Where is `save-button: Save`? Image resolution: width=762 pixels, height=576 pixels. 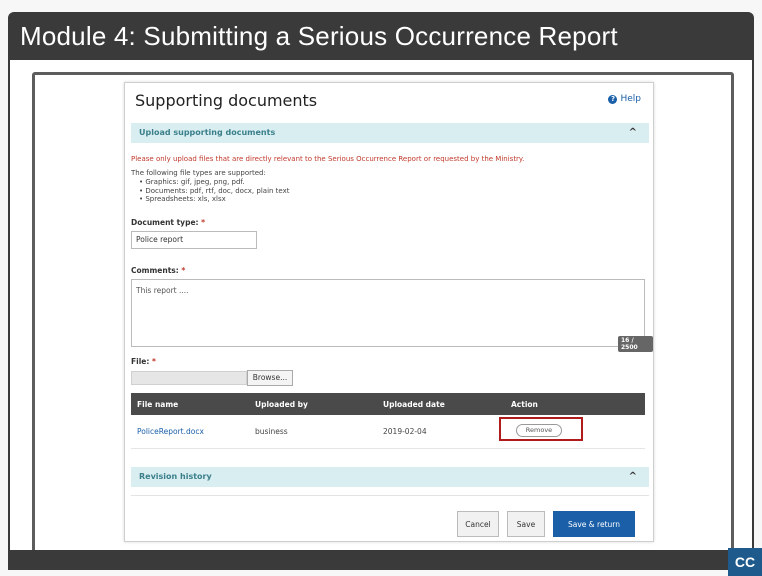 save-button: Save is located at coordinates (526, 524).